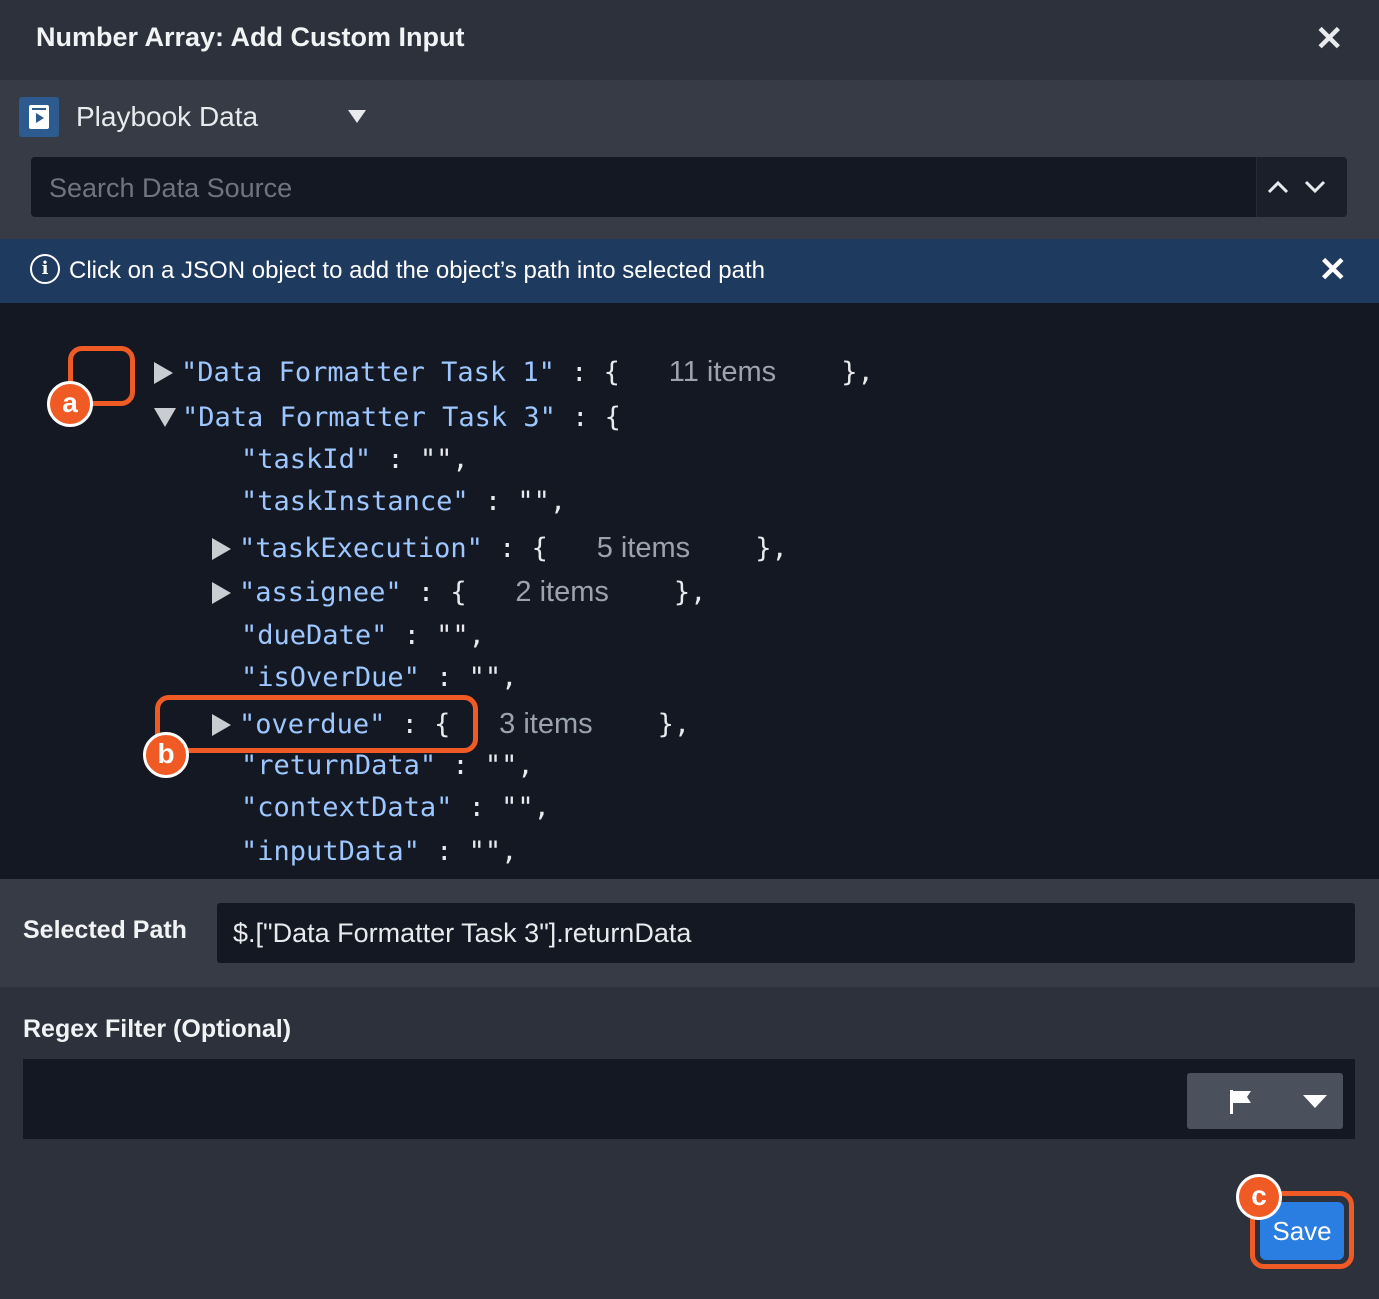 Image resolution: width=1379 pixels, height=1299 pixels. What do you see at coordinates (167, 117) in the screenshot?
I see `data-source-dropdown: Playbook Data` at bounding box center [167, 117].